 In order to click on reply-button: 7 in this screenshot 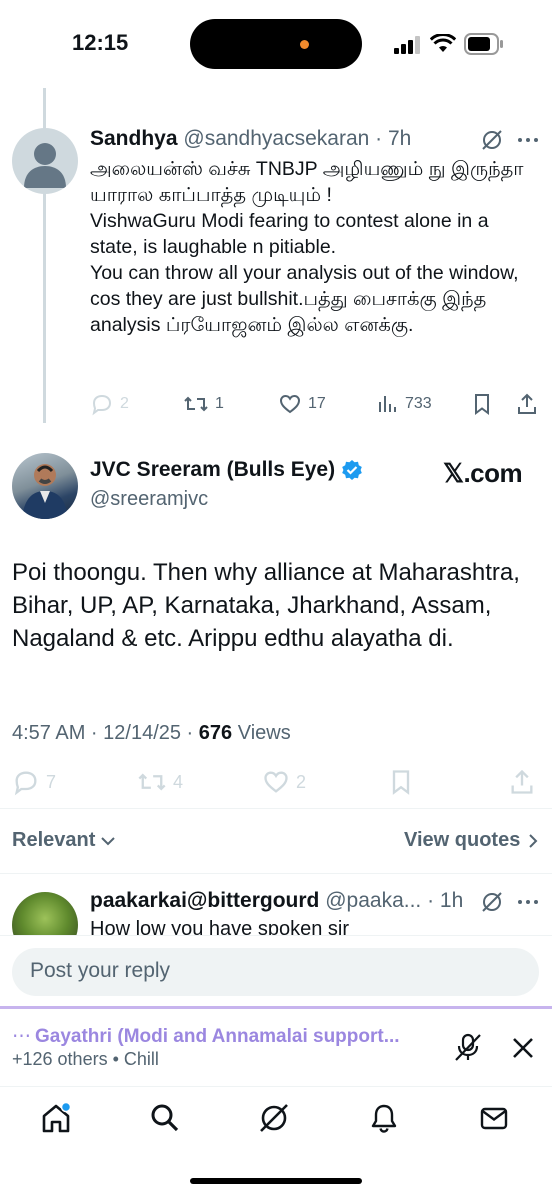, I will do `click(34, 782)`.